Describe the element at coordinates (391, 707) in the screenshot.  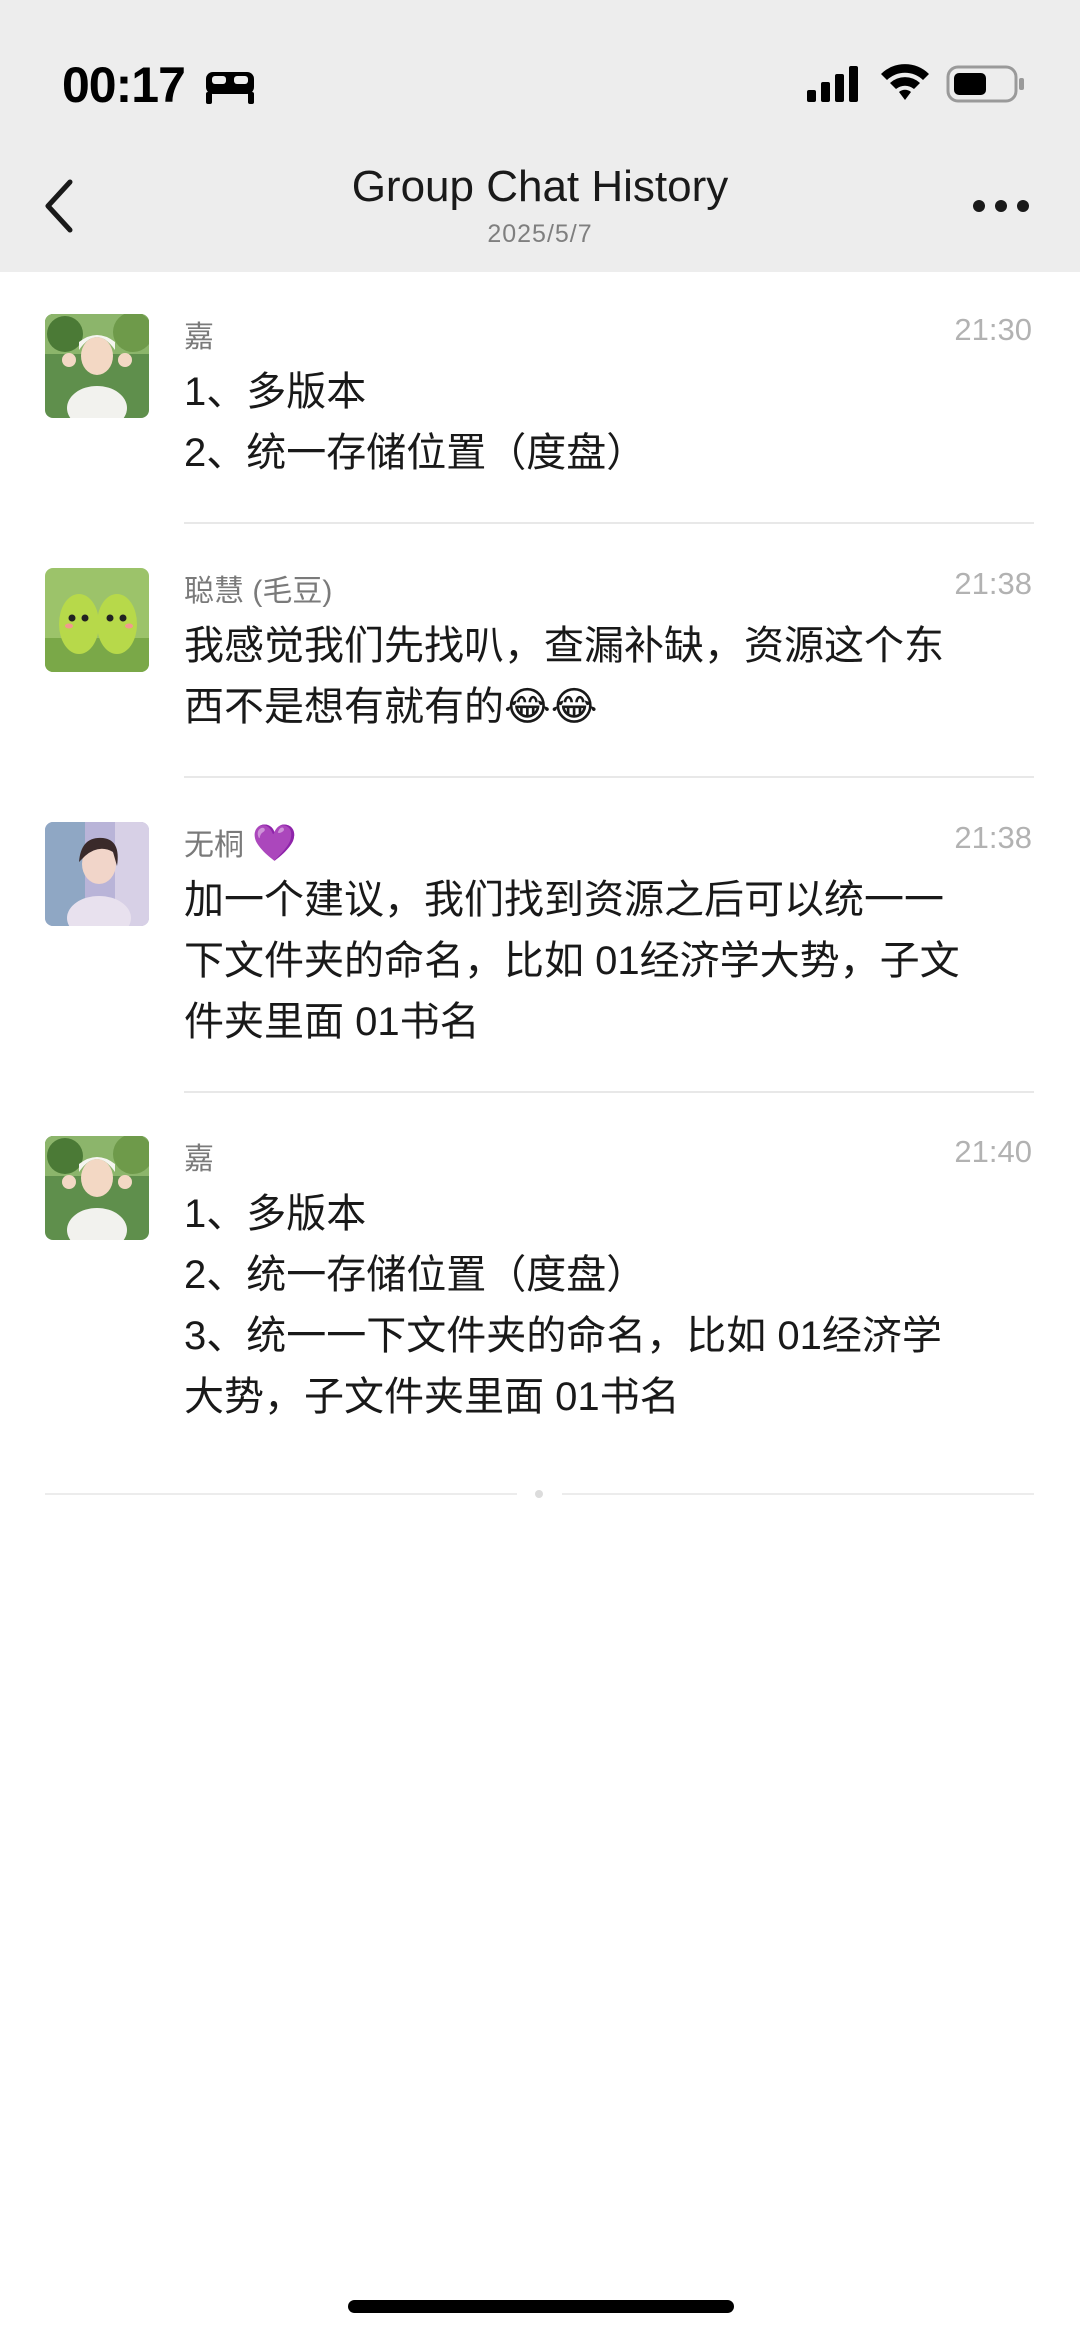
I see `message-line: 西不是想有就有的😂😂` at that location.